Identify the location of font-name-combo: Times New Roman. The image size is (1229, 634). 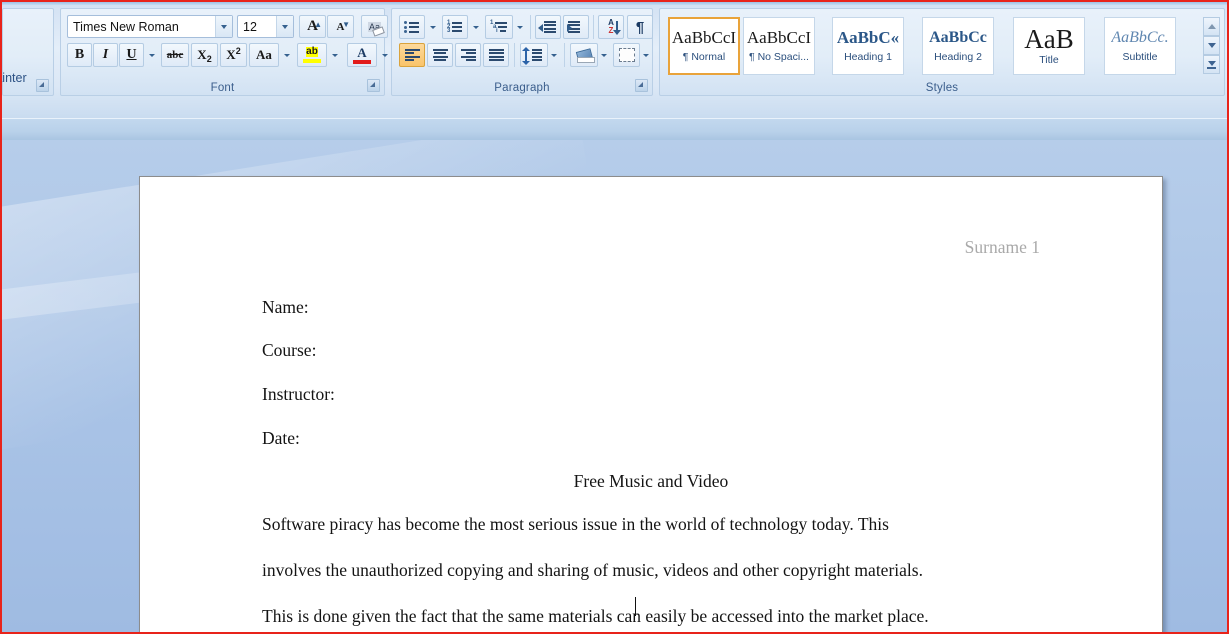
(150, 26).